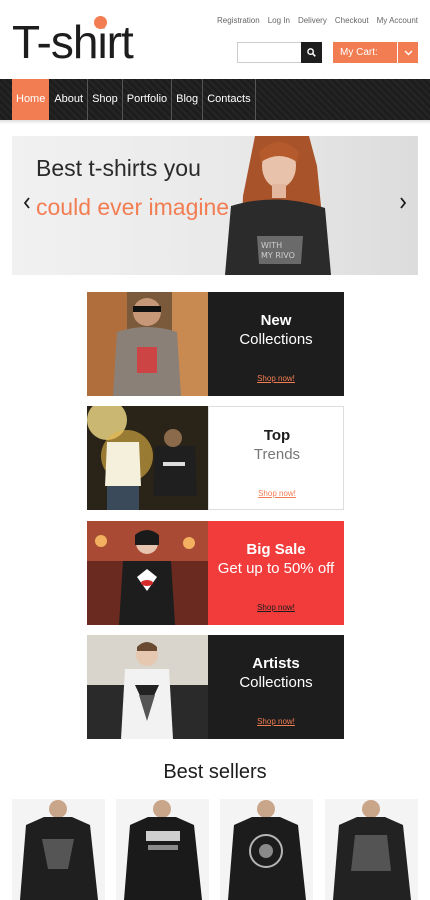 Image resolution: width=430 pixels, height=900 pixels. What do you see at coordinates (276, 568) in the screenshot?
I see `promo-subtitle: Get up to 50% off` at bounding box center [276, 568].